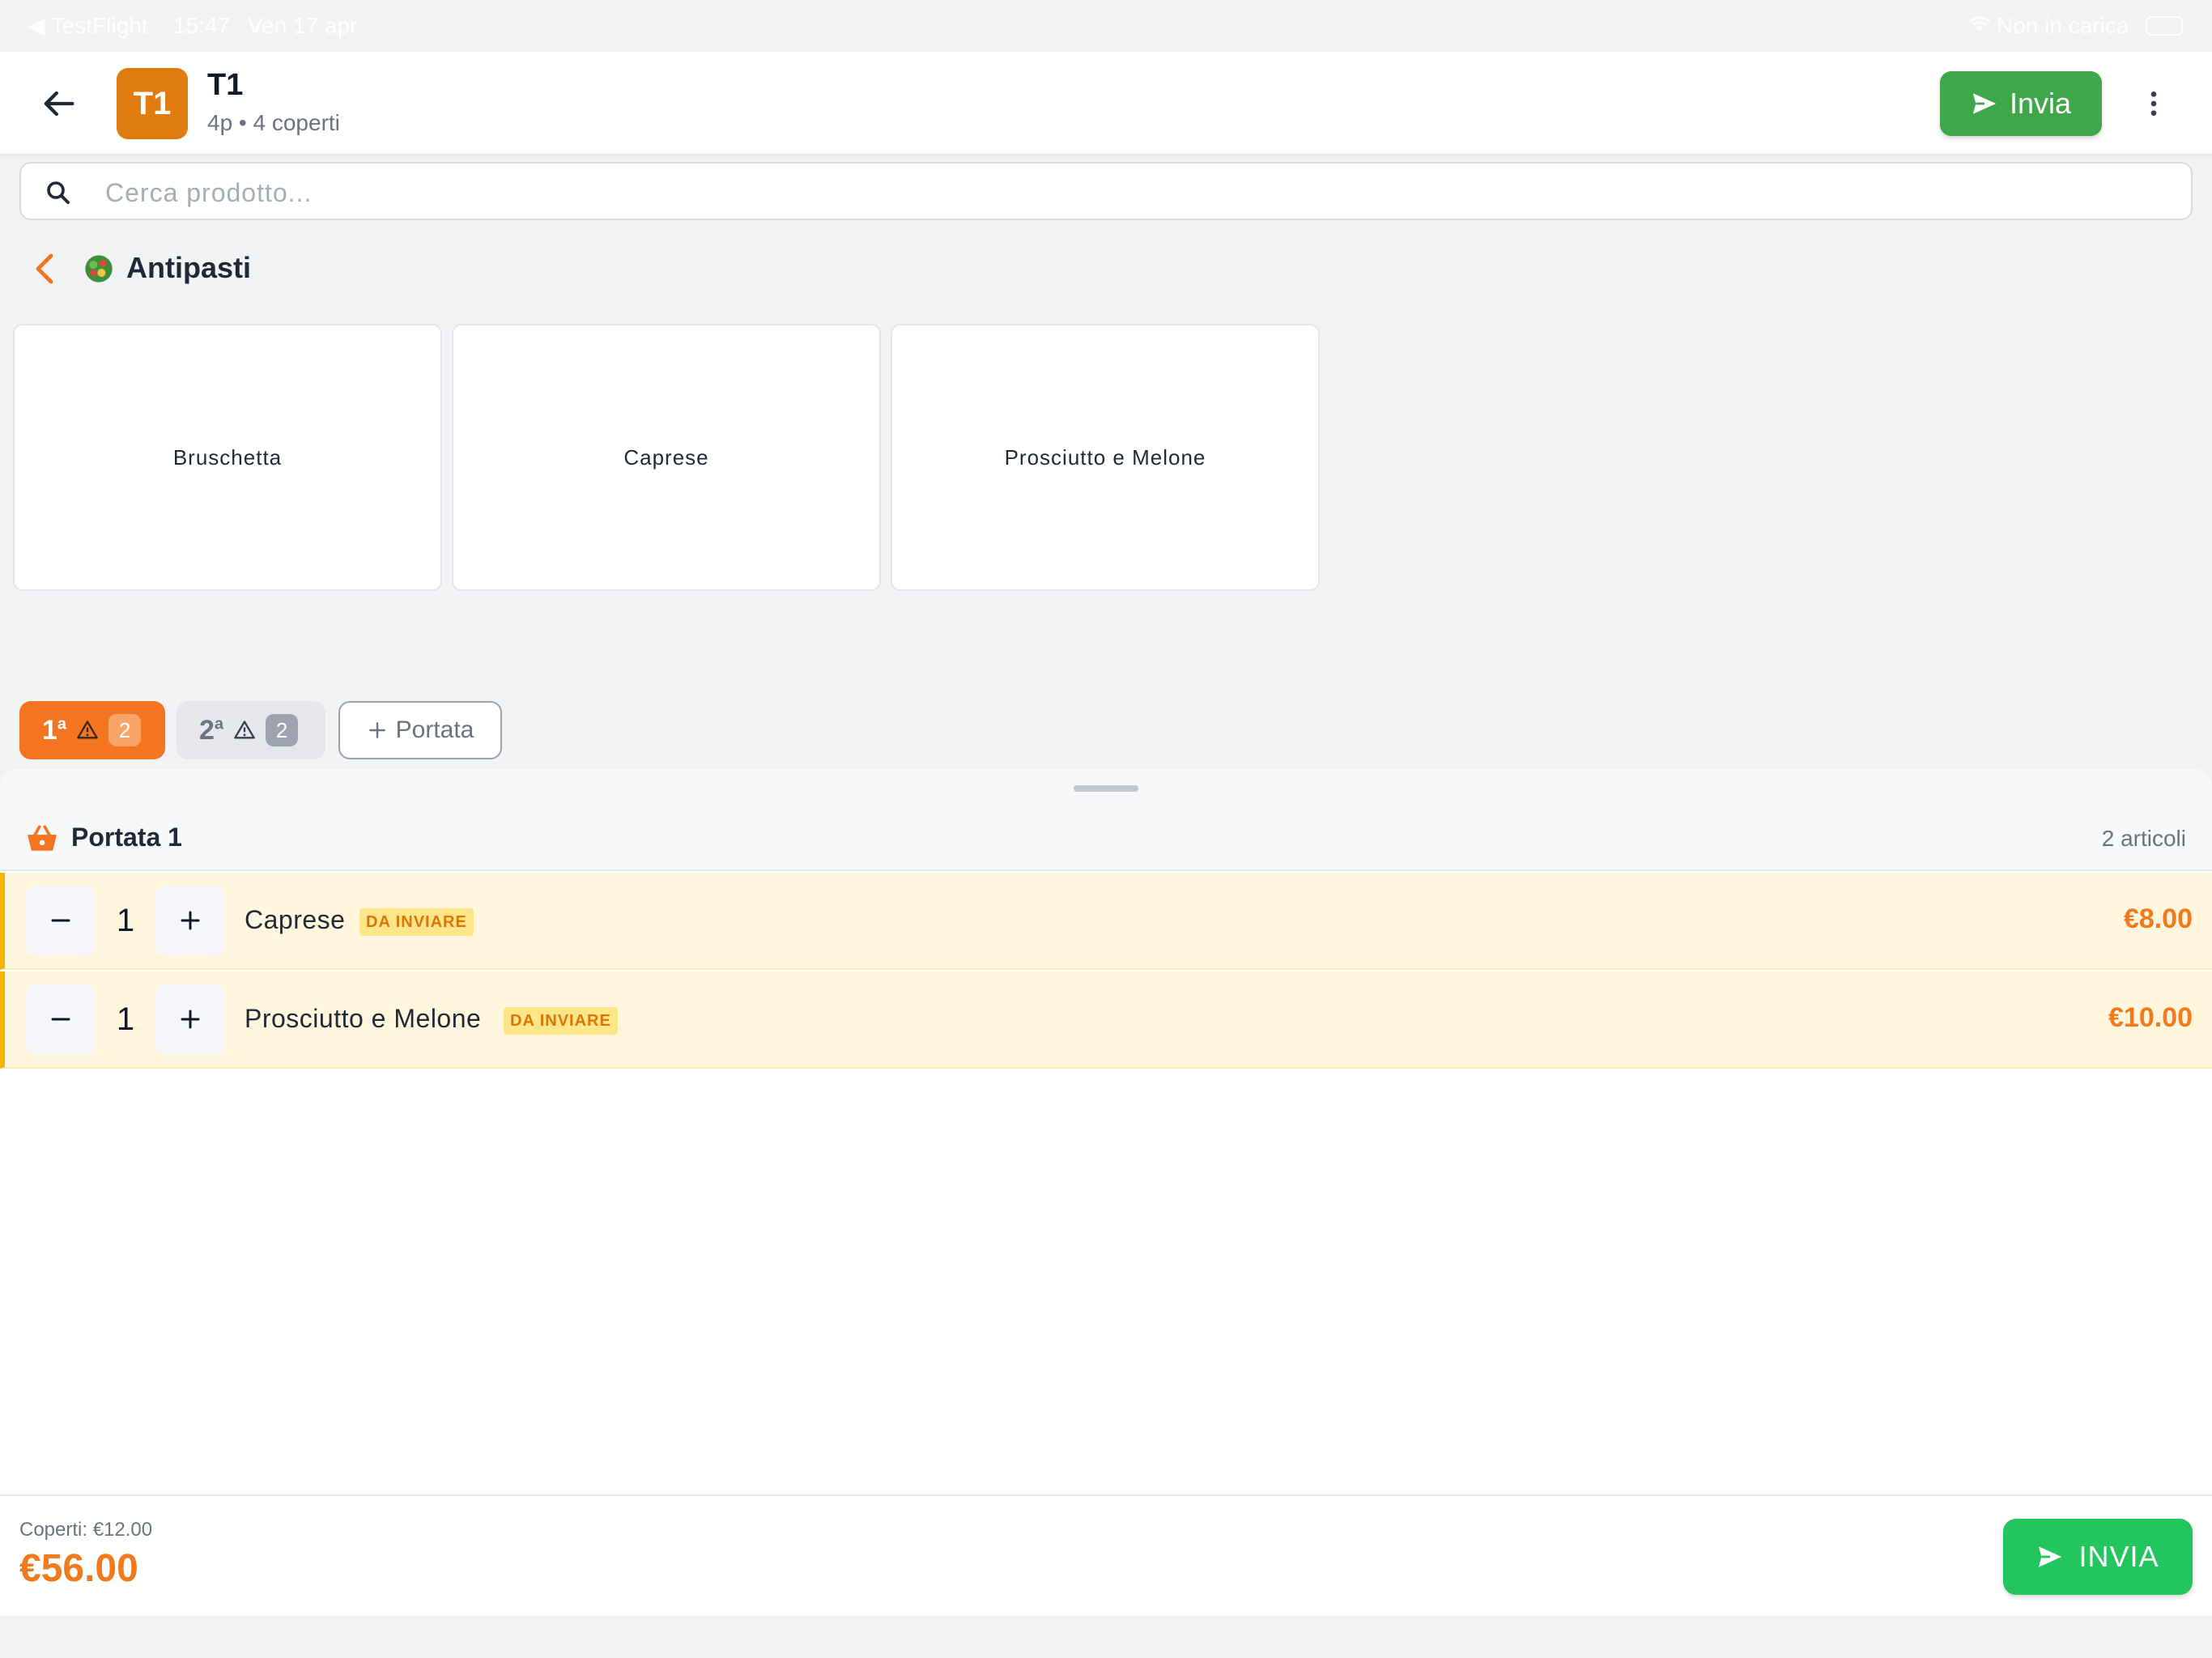  Describe the element at coordinates (226, 85) in the screenshot. I see `table-title: T1` at that location.